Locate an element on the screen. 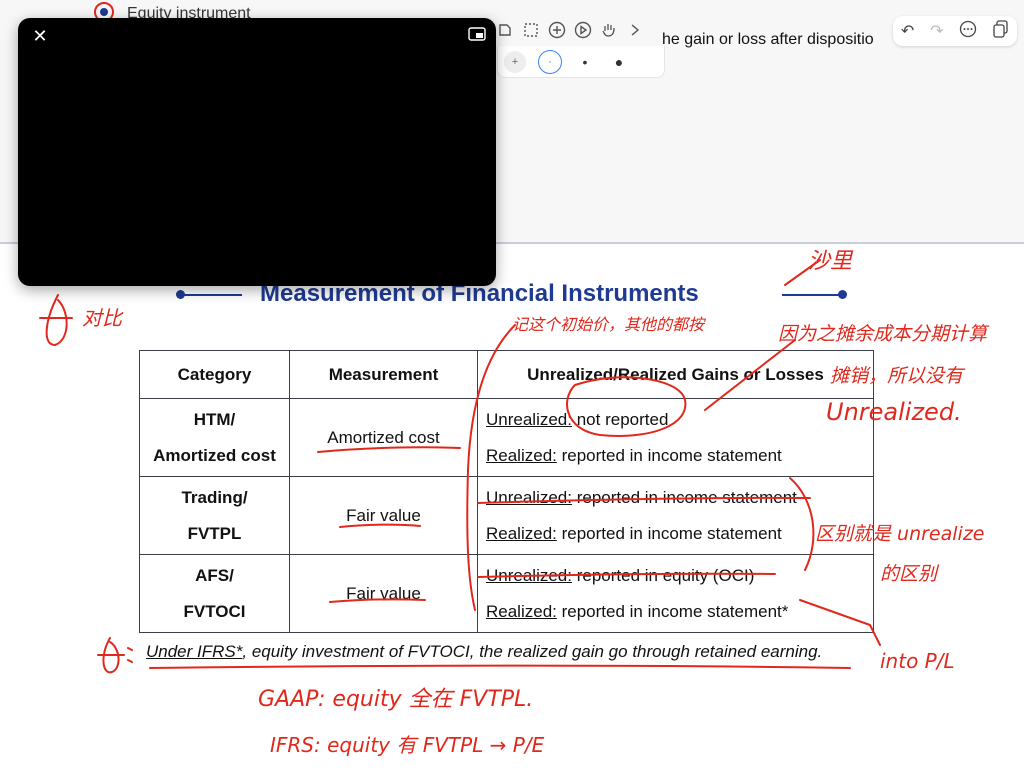  pages-icon is located at coordinates (1001, 31).